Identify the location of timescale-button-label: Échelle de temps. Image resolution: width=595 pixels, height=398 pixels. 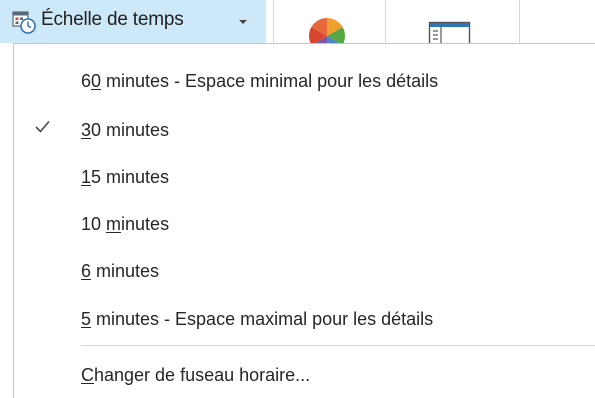
(112, 19).